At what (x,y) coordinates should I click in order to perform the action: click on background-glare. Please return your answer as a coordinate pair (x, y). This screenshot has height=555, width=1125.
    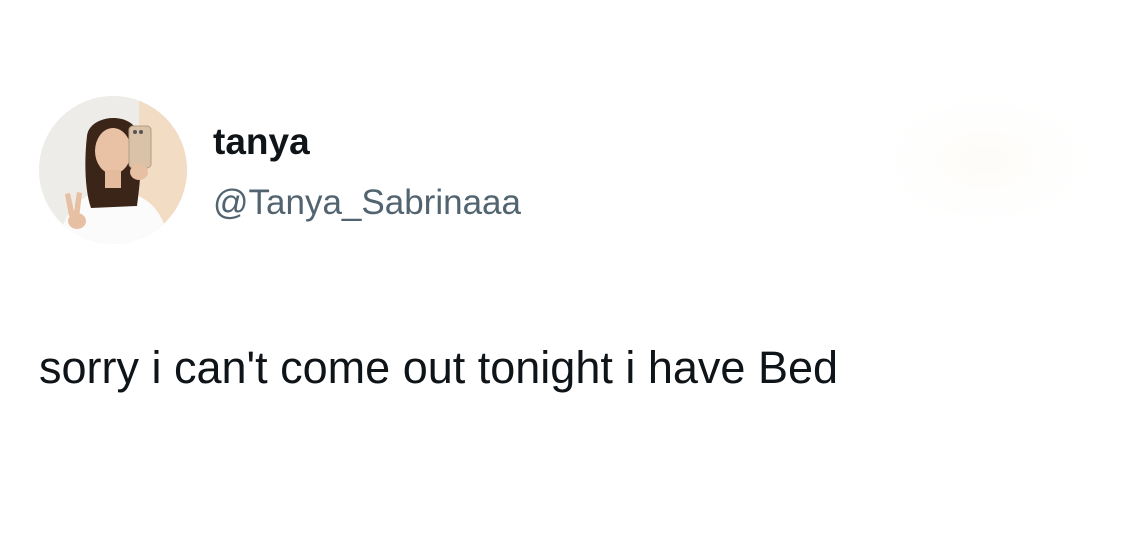
    Looking at the image, I should click on (985, 160).